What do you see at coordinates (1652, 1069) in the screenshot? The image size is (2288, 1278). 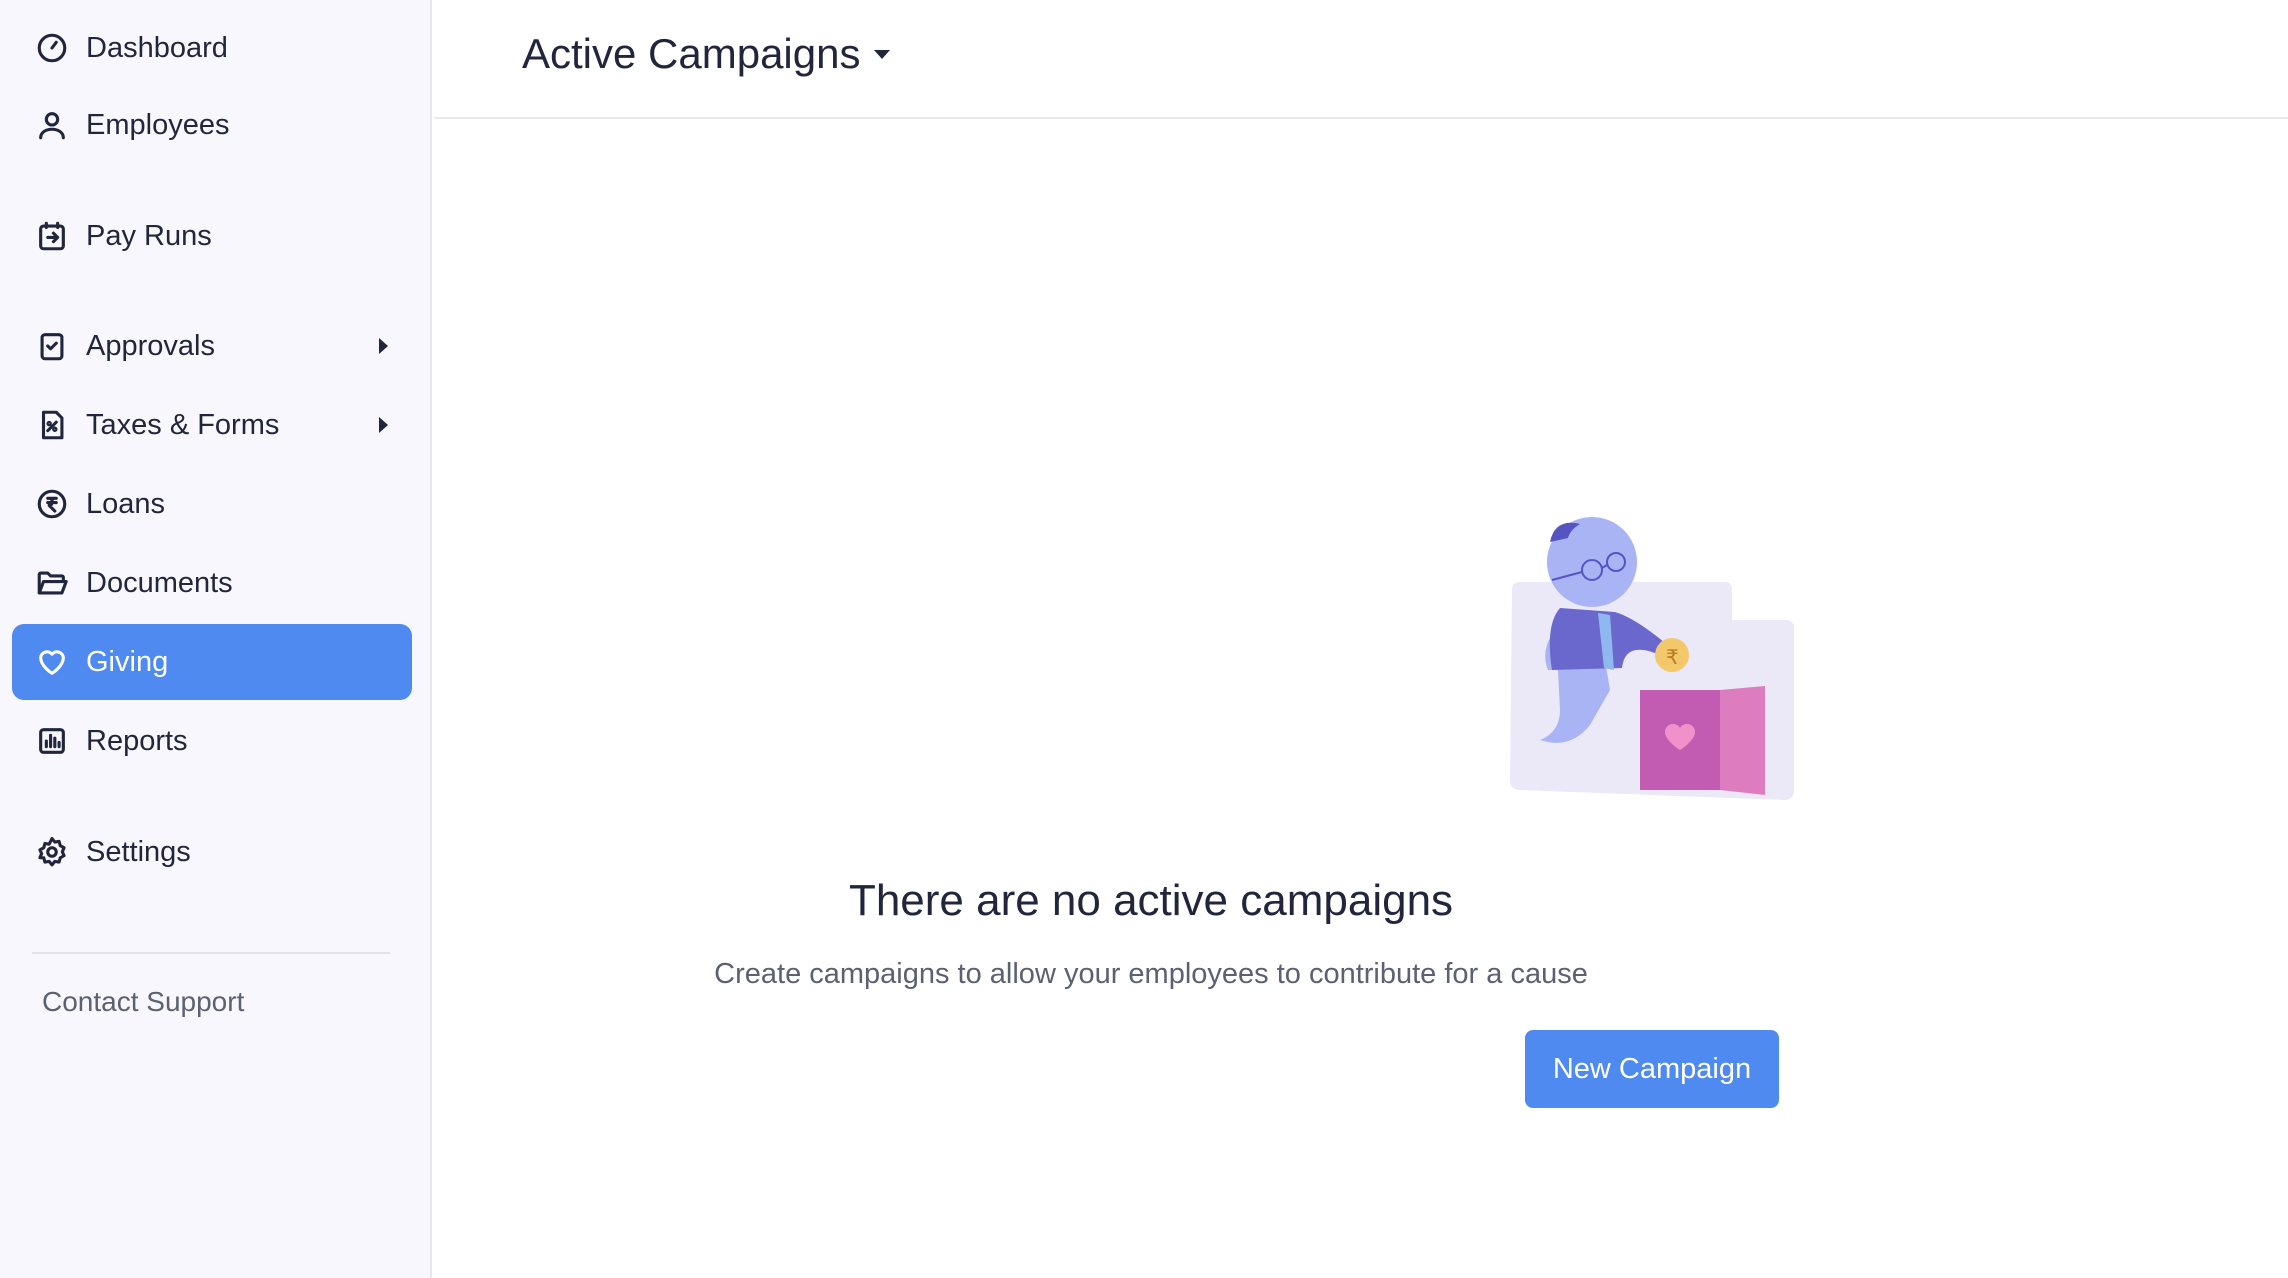 I see `new-campaign-button: New Campaign` at bounding box center [1652, 1069].